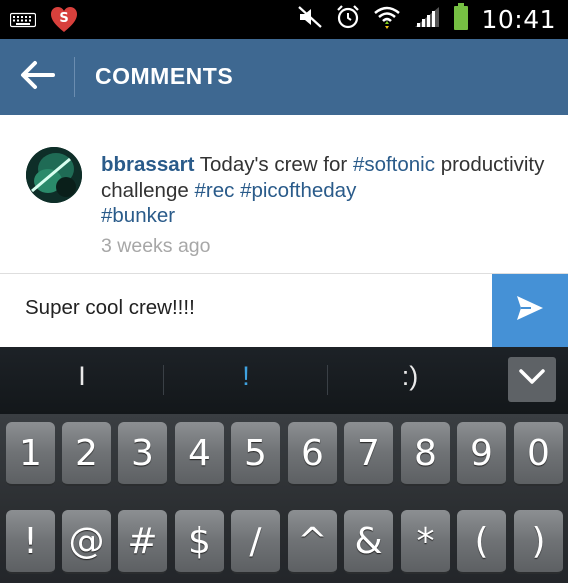  What do you see at coordinates (30, 454) in the screenshot?
I see `key-1: 1` at bounding box center [30, 454].